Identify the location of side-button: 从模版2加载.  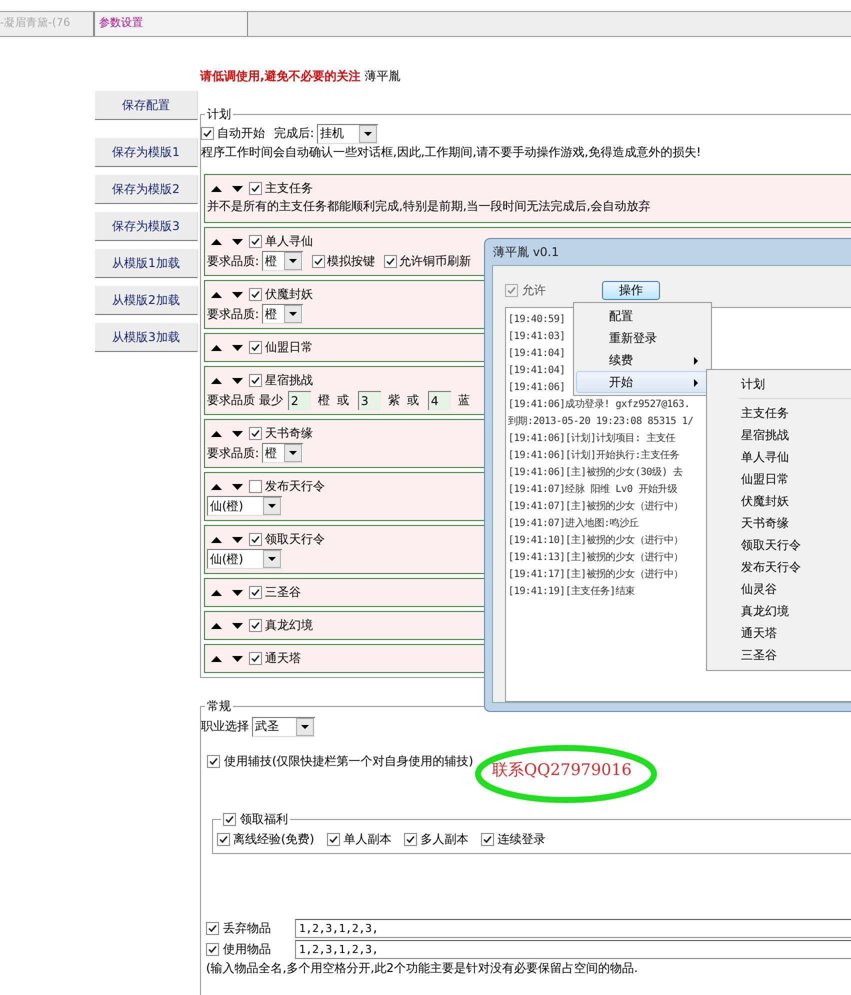
(146, 300).